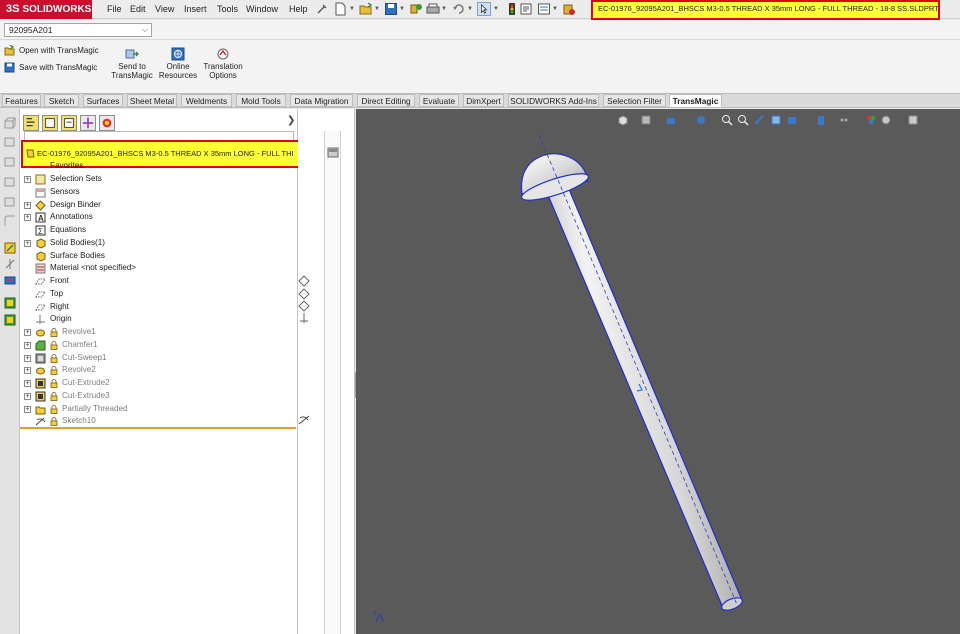 The width and height of the screenshot is (960, 634). What do you see at coordinates (86, 383) in the screenshot?
I see `tree-item-cut-extrude2: Cut-Extrude2` at bounding box center [86, 383].